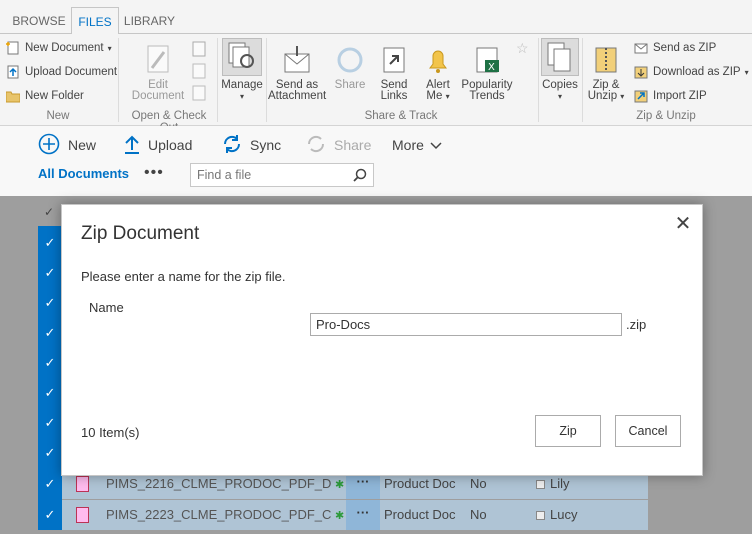  I want to click on zip-unzip-button: Zip & Unzip ▾, so click(606, 73).